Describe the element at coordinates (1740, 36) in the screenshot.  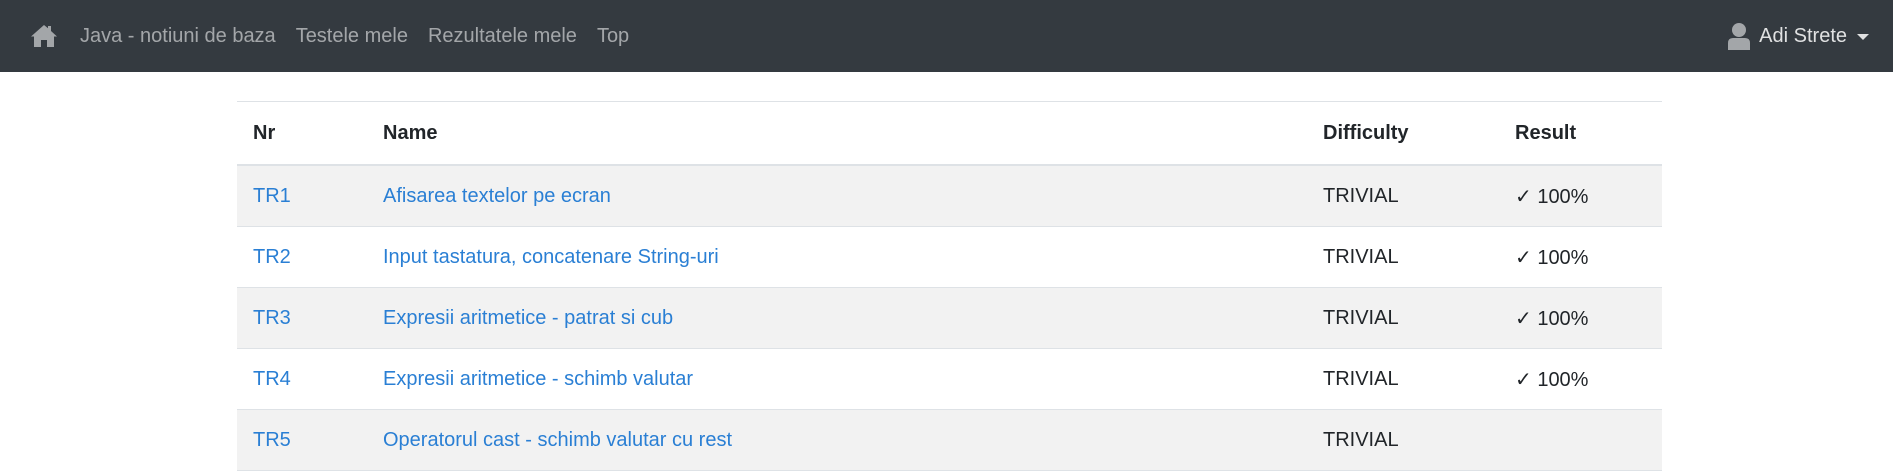
I see `user-icon` at that location.